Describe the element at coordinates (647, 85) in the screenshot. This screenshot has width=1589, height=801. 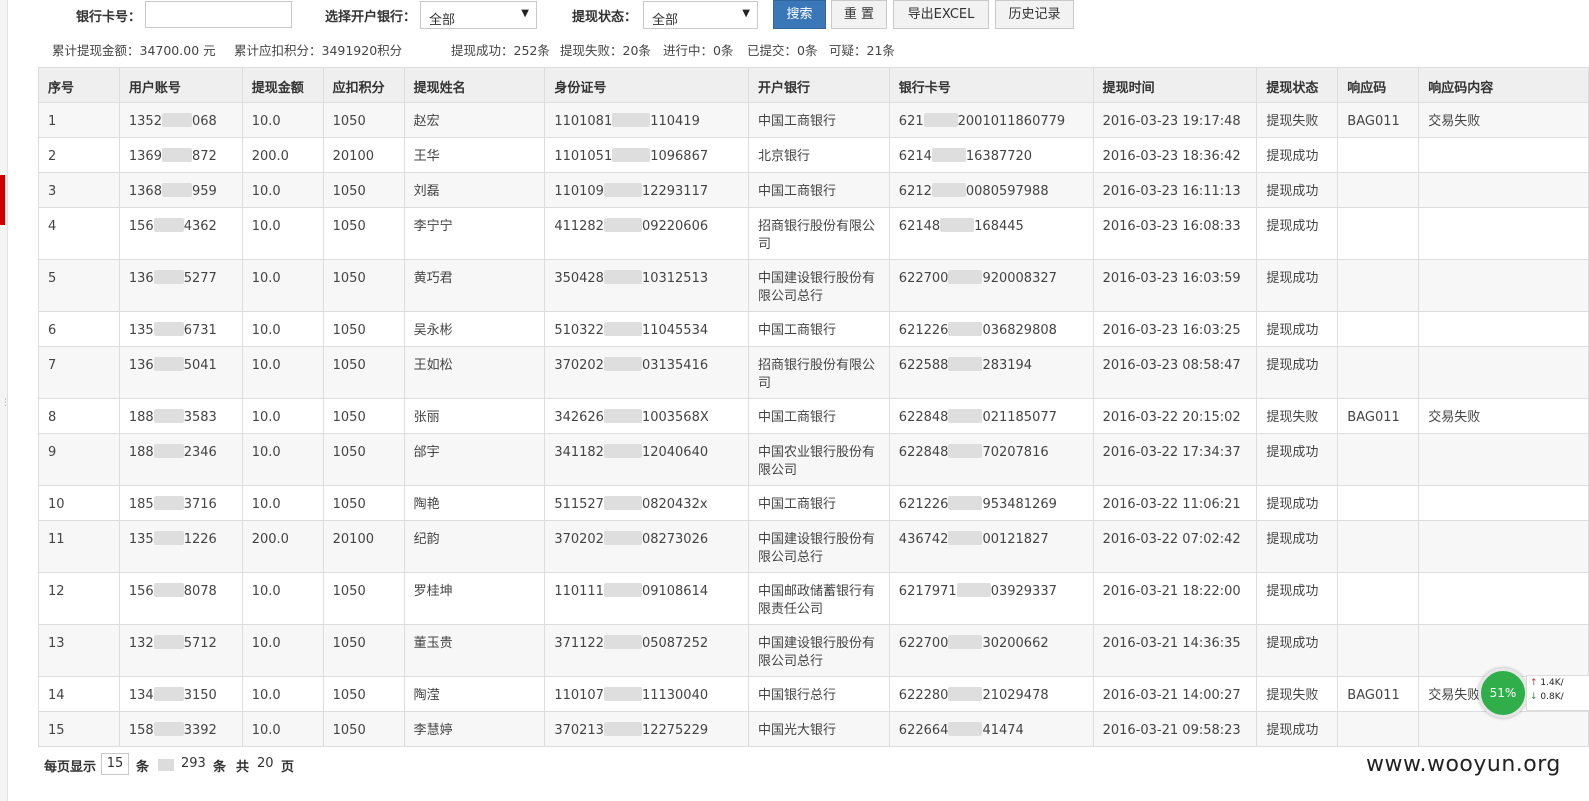
I see `col-header: 身份证号` at that location.